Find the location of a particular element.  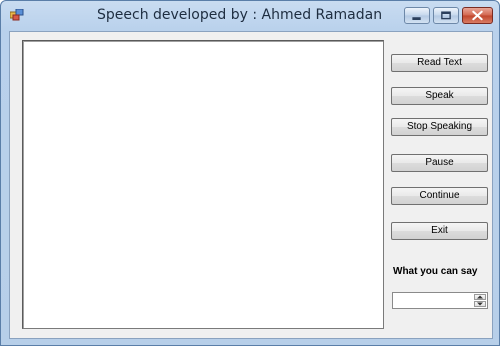

pause-button: Pause is located at coordinates (439, 163).